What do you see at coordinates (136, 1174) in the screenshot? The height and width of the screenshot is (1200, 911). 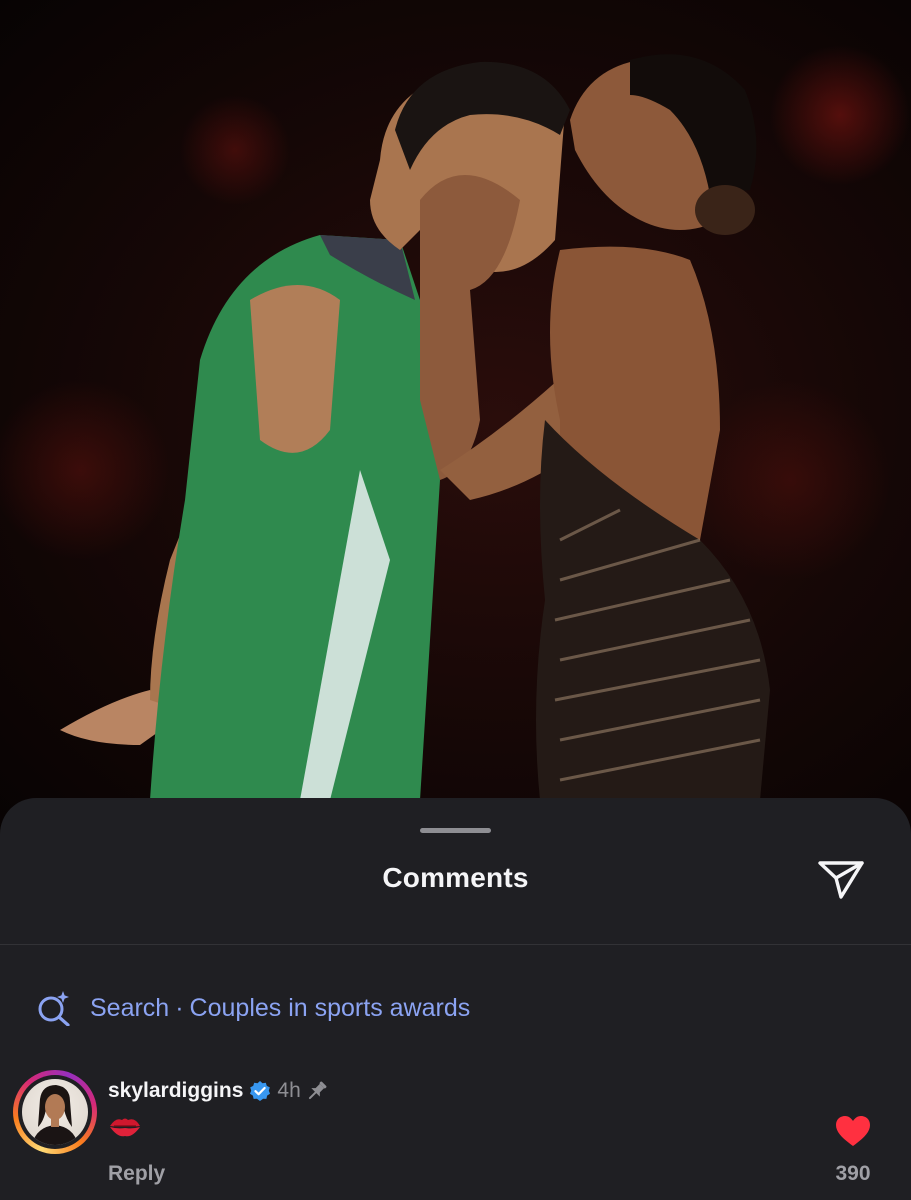 I see `reply-button: Reply` at bounding box center [136, 1174].